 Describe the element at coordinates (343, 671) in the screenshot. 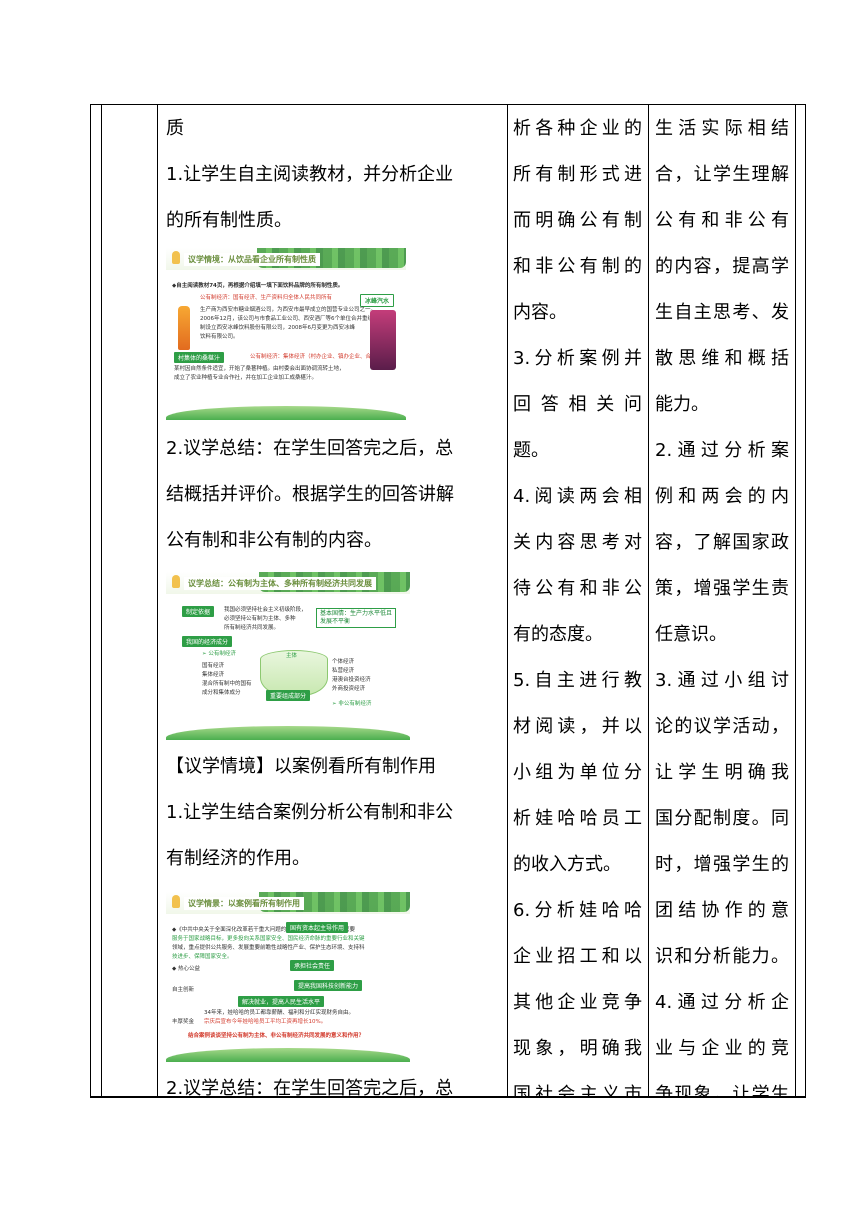

I see `slide-text: 私营经济` at that location.